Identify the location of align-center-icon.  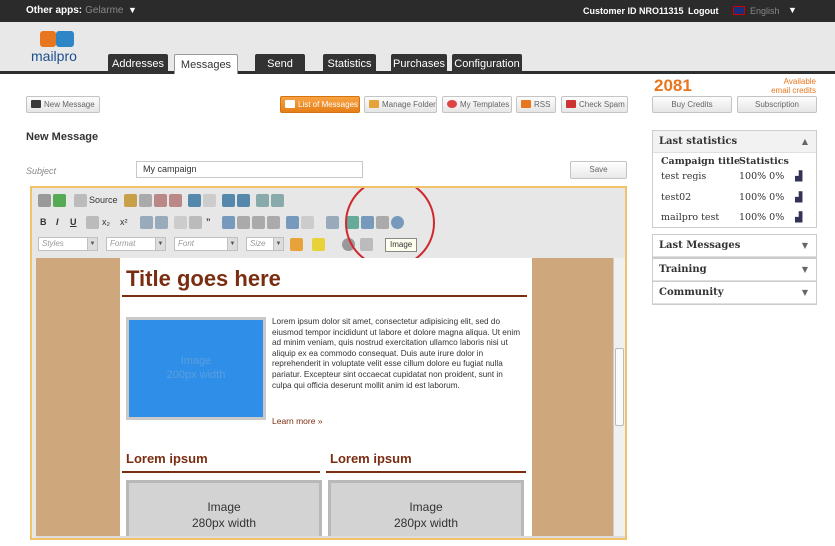
(243, 222).